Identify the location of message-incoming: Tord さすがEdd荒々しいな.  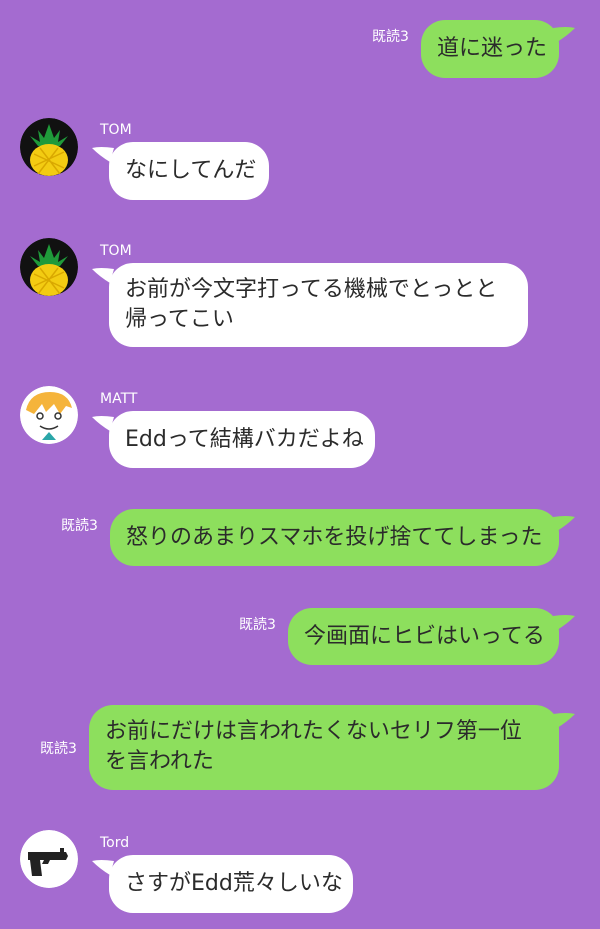
(300, 872).